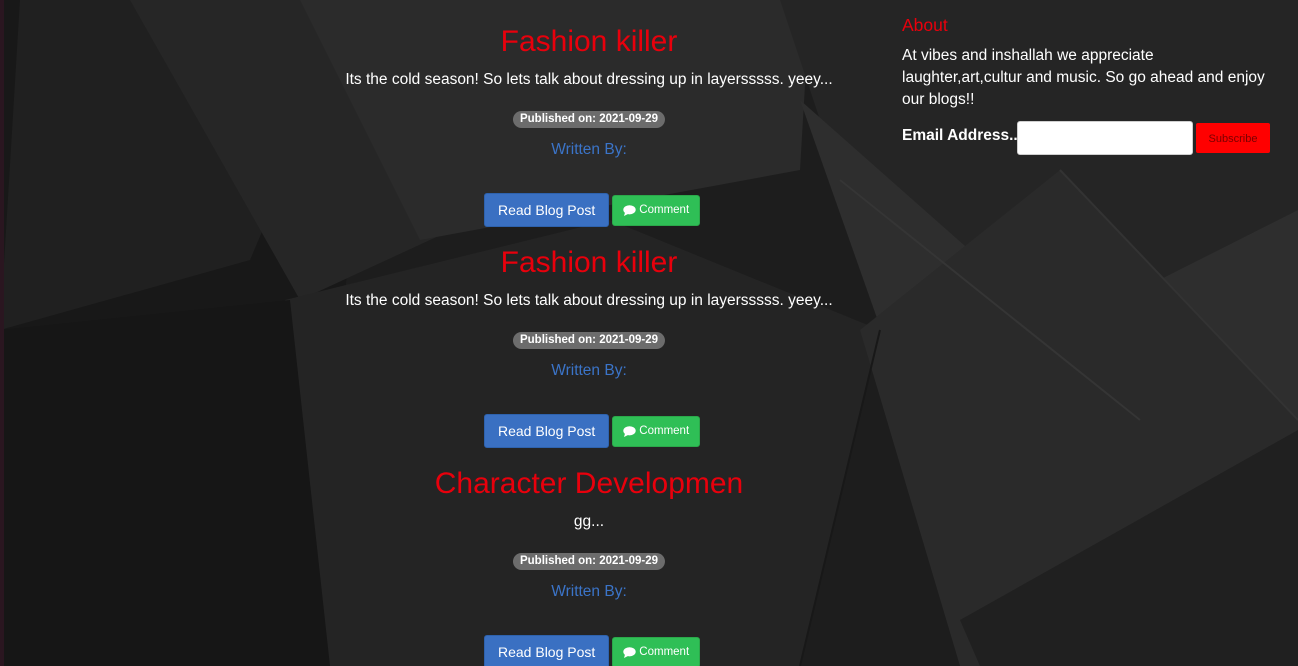 The height and width of the screenshot is (666, 1298). I want to click on subscribe-button: Subscribe, so click(1233, 138).